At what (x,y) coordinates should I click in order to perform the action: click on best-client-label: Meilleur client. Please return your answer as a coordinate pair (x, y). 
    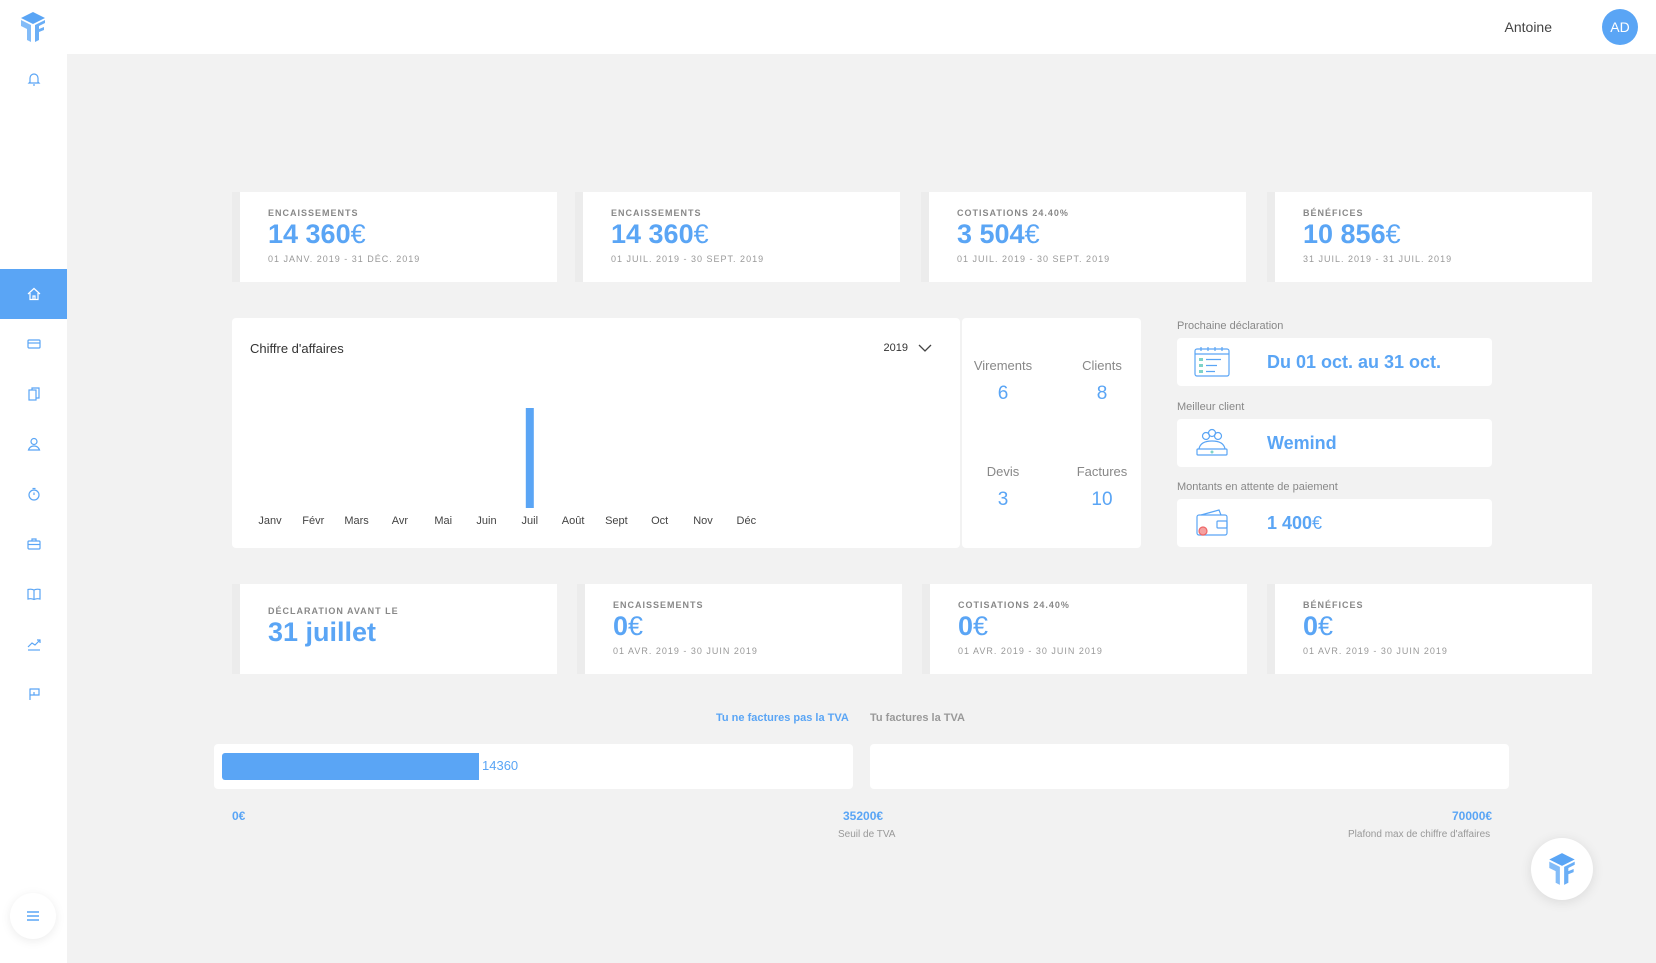
    Looking at the image, I should click on (1211, 407).